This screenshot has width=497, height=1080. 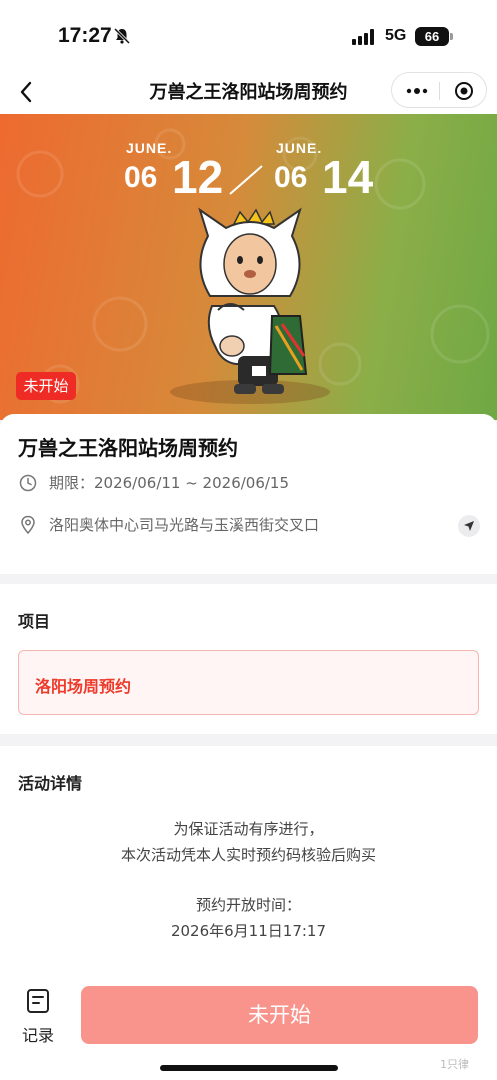 What do you see at coordinates (184, 525) in the screenshot?
I see `event-address: 洛阳奥体中心司马光路与玉溪西街交叉口` at bounding box center [184, 525].